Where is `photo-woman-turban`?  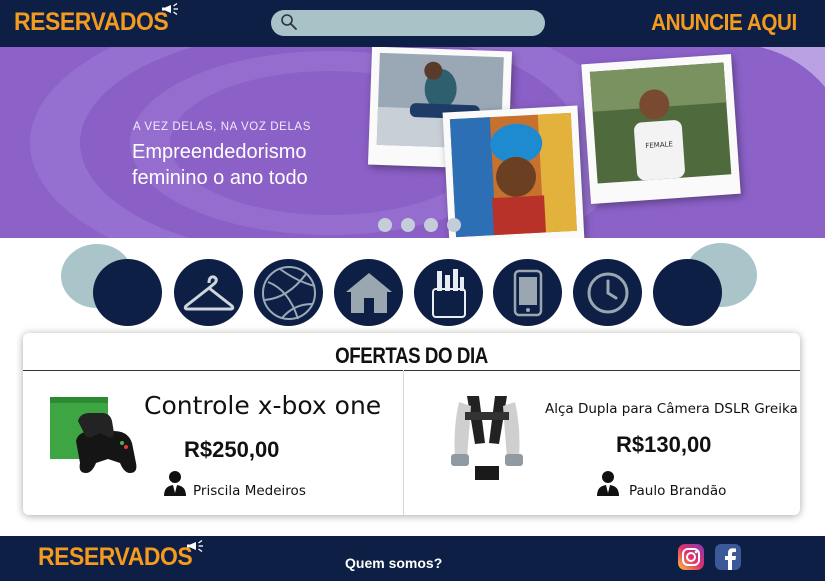 photo-woman-turban is located at coordinates (513, 171).